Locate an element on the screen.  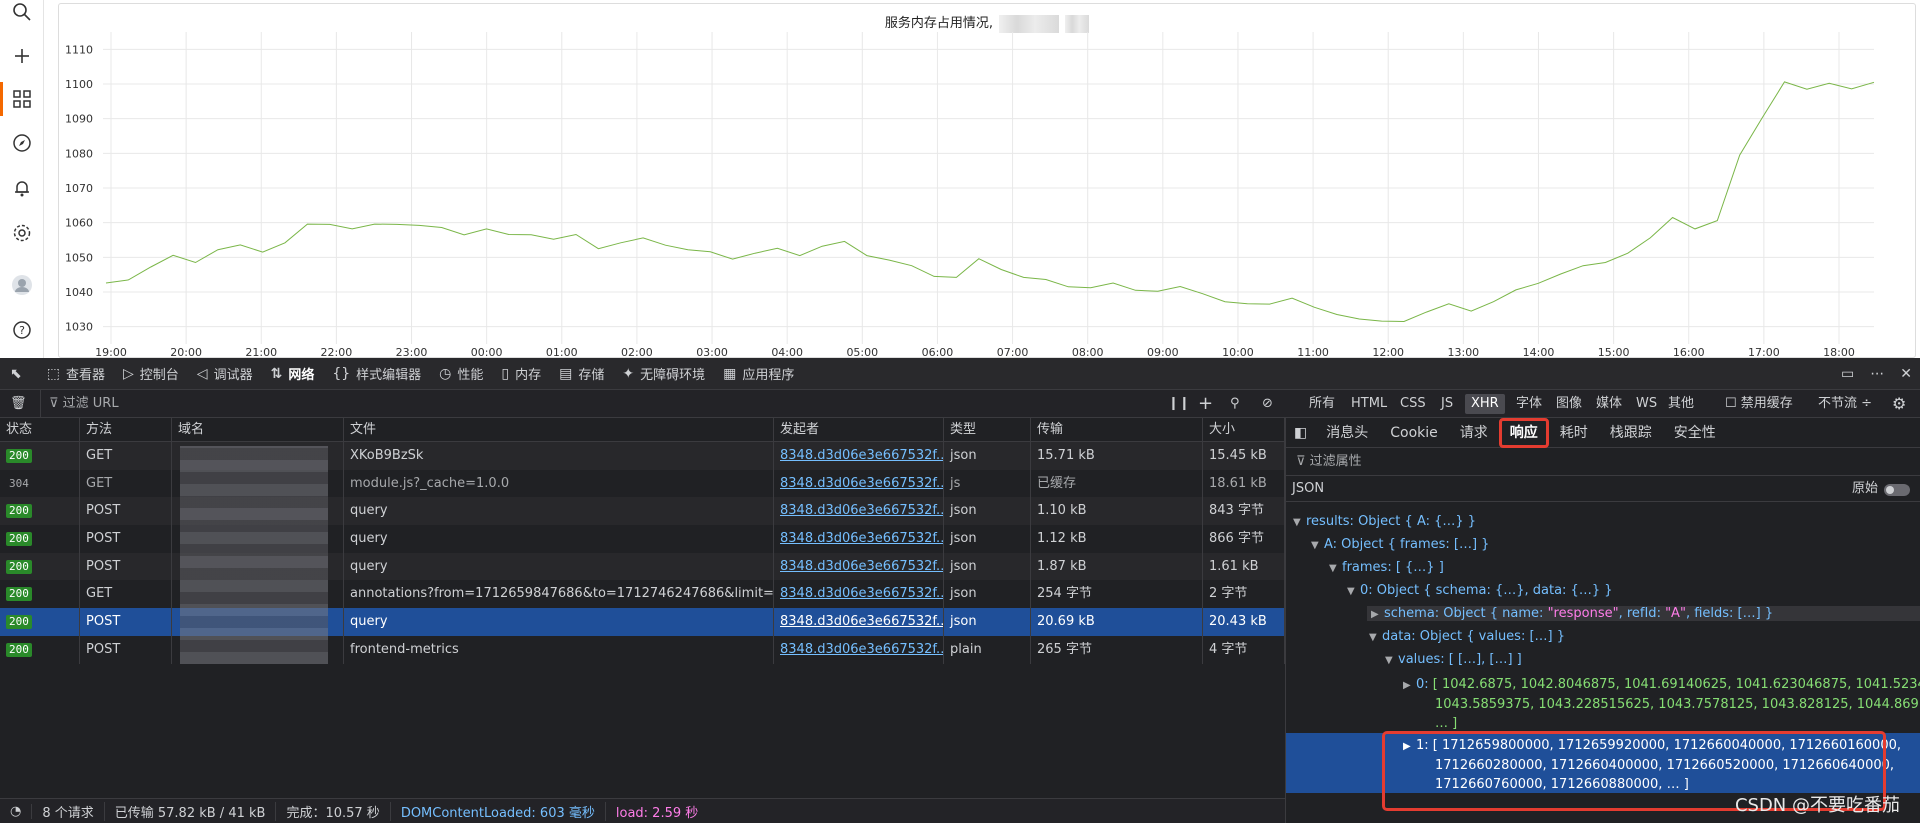
tree-row-a: ▼ A: Object { frames: […] } is located at coordinates (1400, 544).